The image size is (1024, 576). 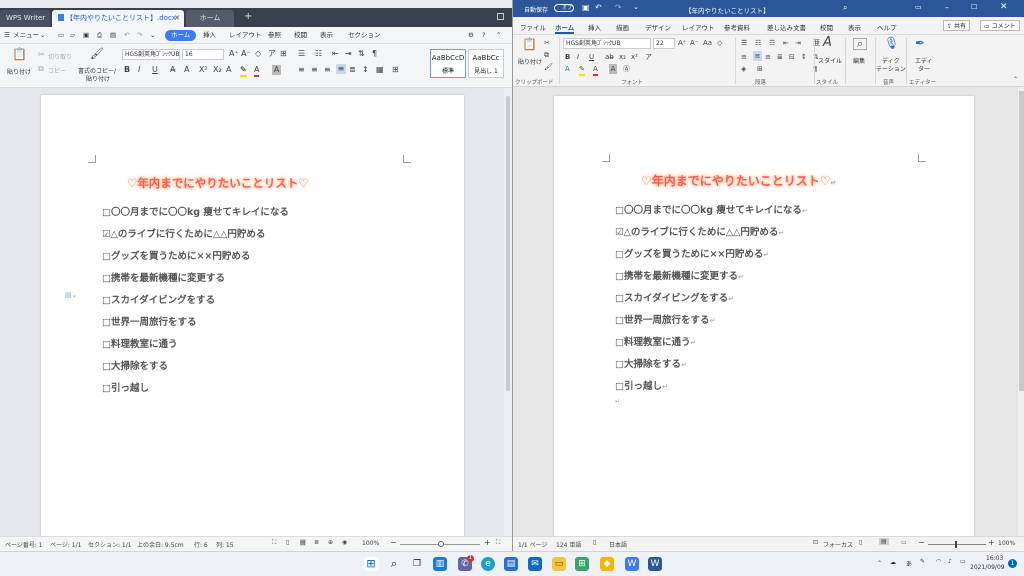 I want to click on style-heading-1: AaBbCc 見出し 1, so click(x=486, y=63).